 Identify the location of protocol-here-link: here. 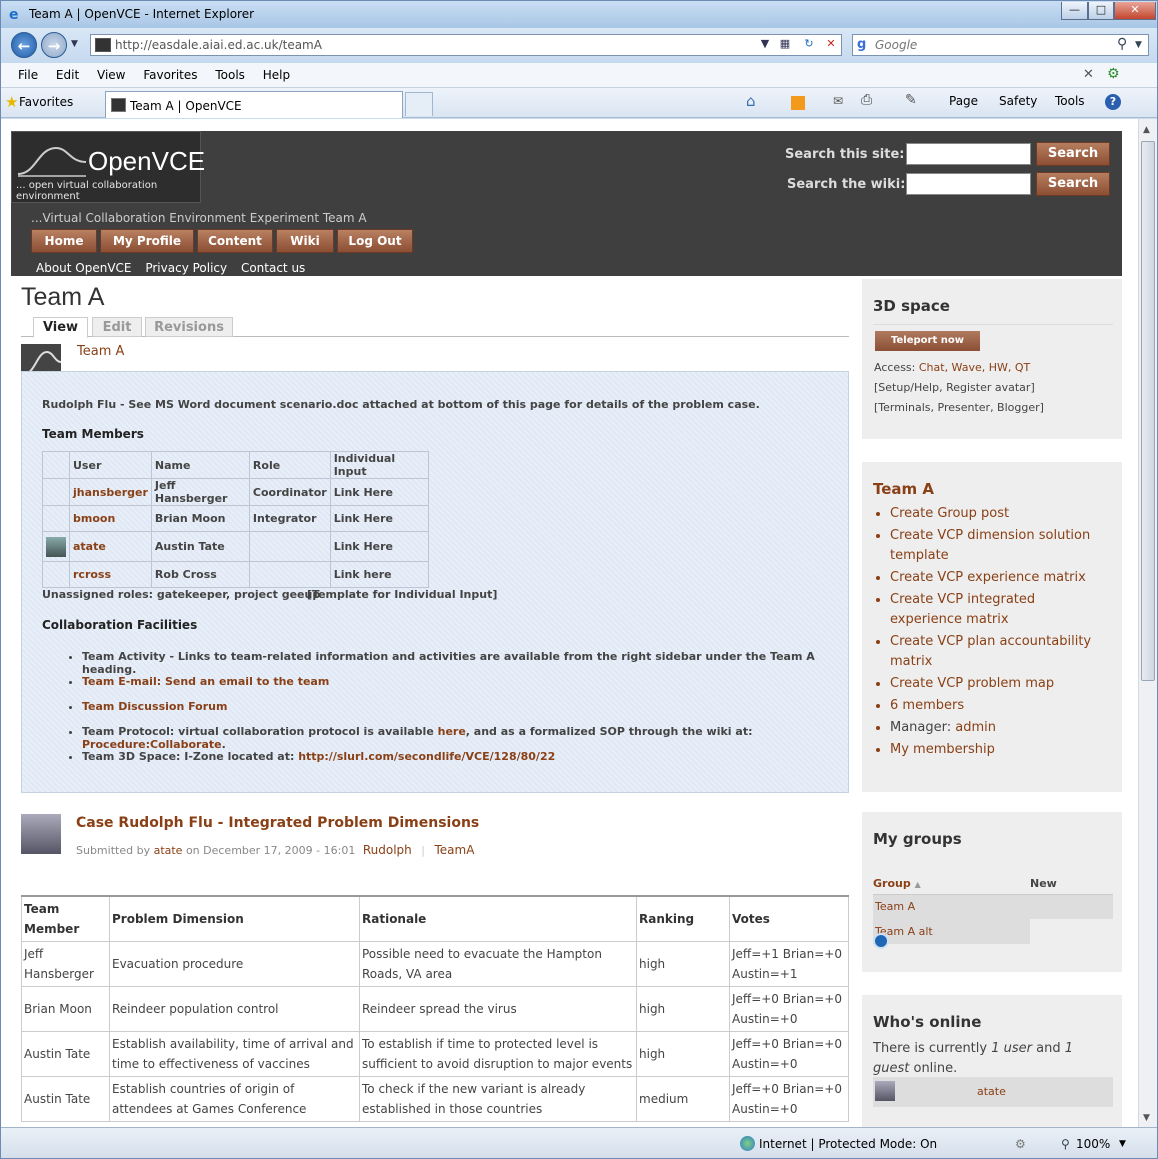
(452, 731).